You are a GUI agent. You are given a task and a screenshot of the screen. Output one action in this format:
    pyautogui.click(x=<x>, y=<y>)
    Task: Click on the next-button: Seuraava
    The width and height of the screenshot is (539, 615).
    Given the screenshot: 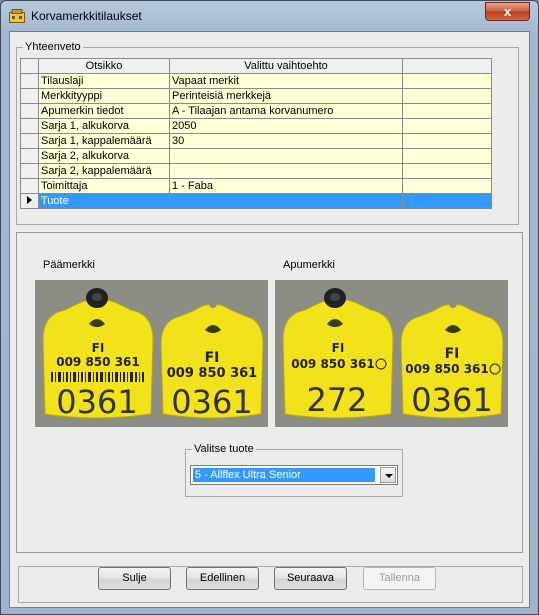 What is the action you would take?
    pyautogui.click(x=310, y=578)
    